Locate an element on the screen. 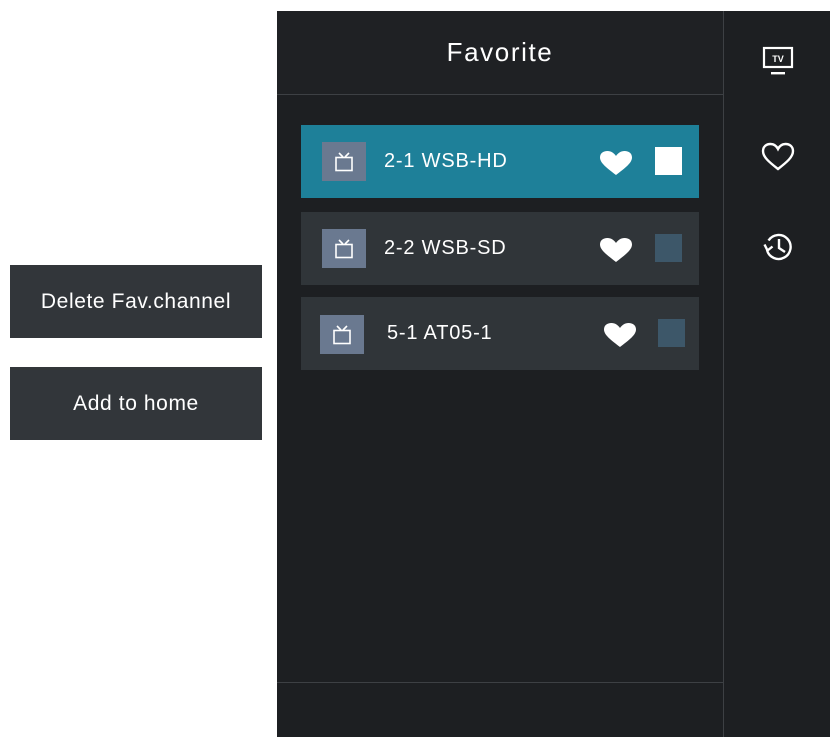 This screenshot has width=830, height=737. tv-icon-text: TV is located at coordinates (778, 59).